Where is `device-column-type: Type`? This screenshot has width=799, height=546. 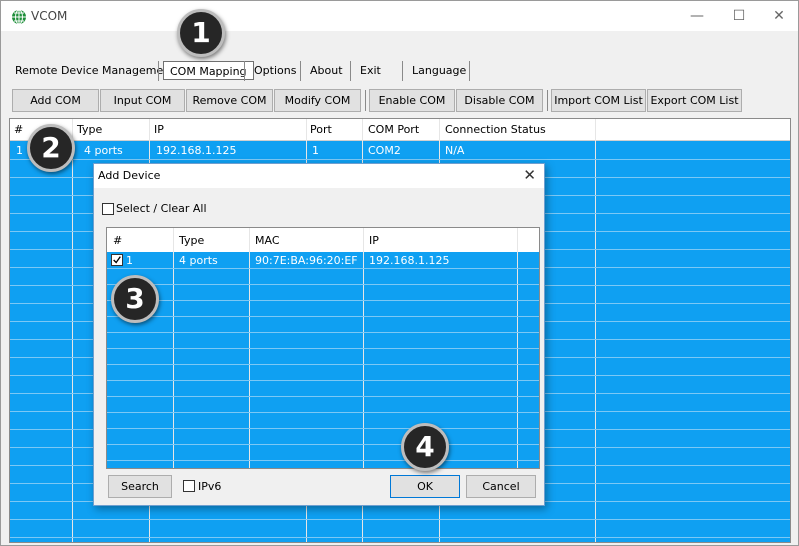
device-column-type: Type is located at coordinates (191, 240).